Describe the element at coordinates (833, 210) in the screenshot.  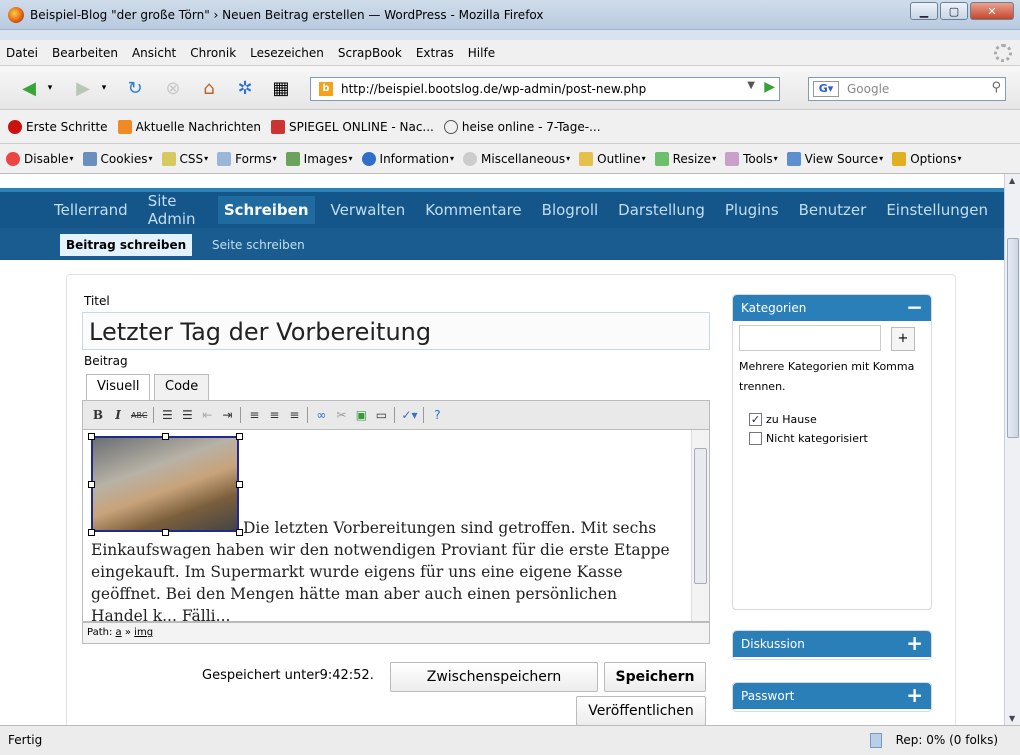
I see `wp-menu-benutzer: Benutzer` at that location.